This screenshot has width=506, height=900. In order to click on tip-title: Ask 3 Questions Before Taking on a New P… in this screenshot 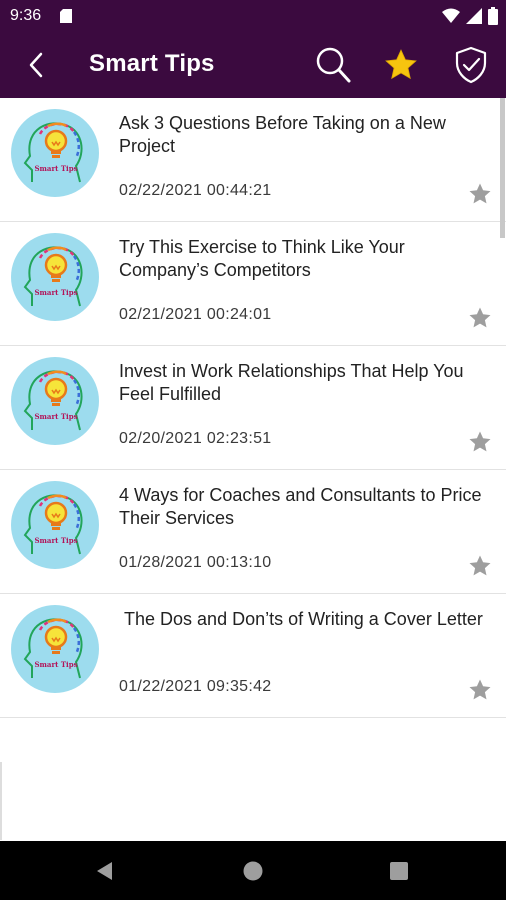, I will do `click(285, 134)`.